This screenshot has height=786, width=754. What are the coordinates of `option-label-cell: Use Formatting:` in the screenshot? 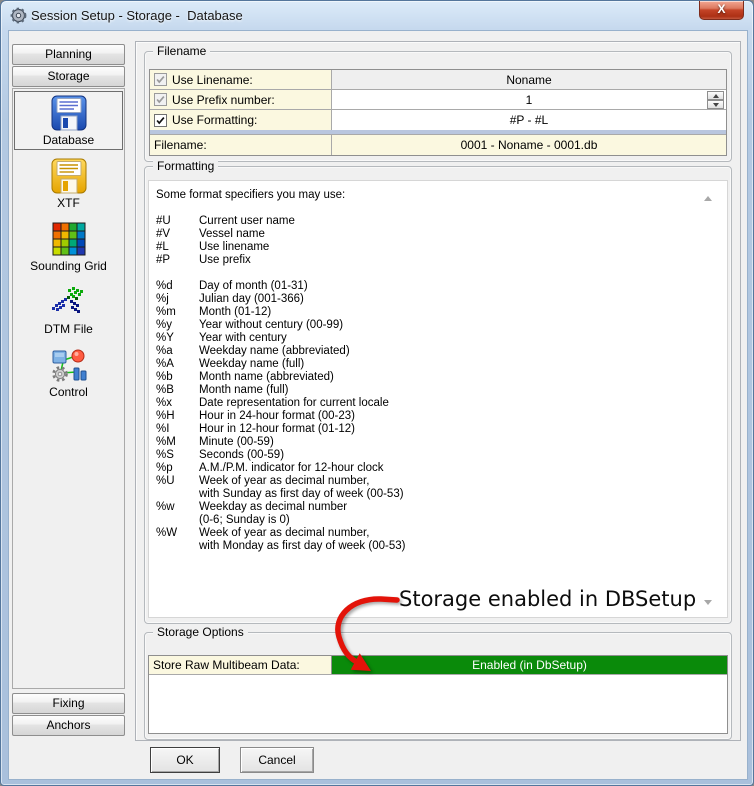 It's located at (241, 120).